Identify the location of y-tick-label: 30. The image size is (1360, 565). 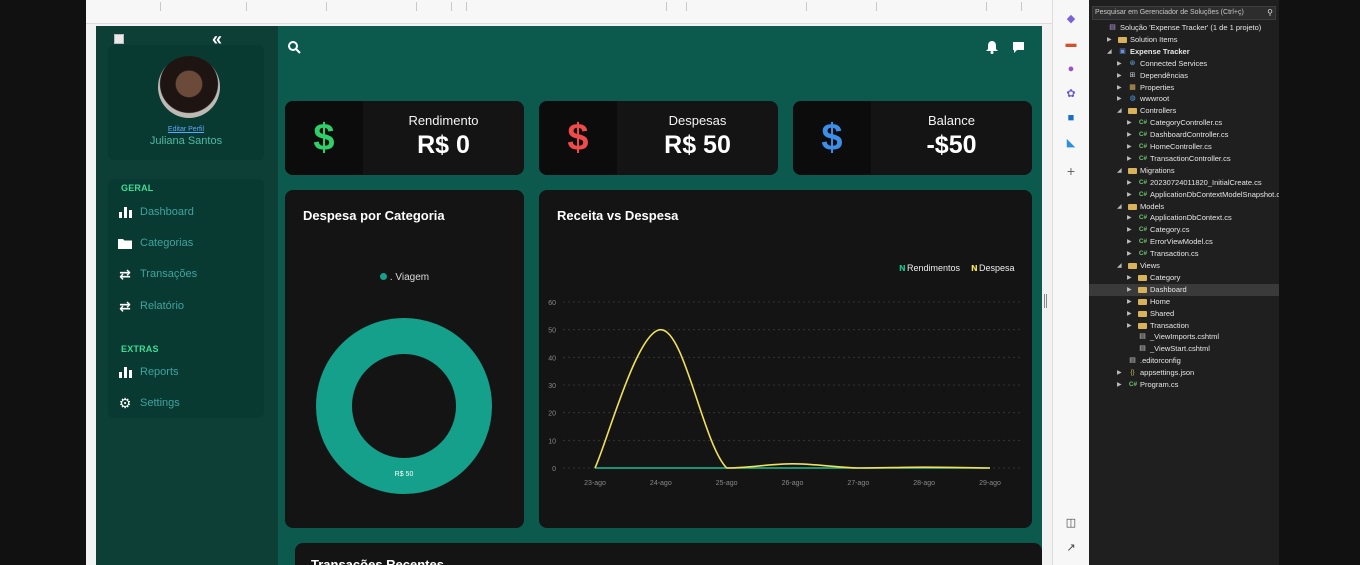
(552, 386).